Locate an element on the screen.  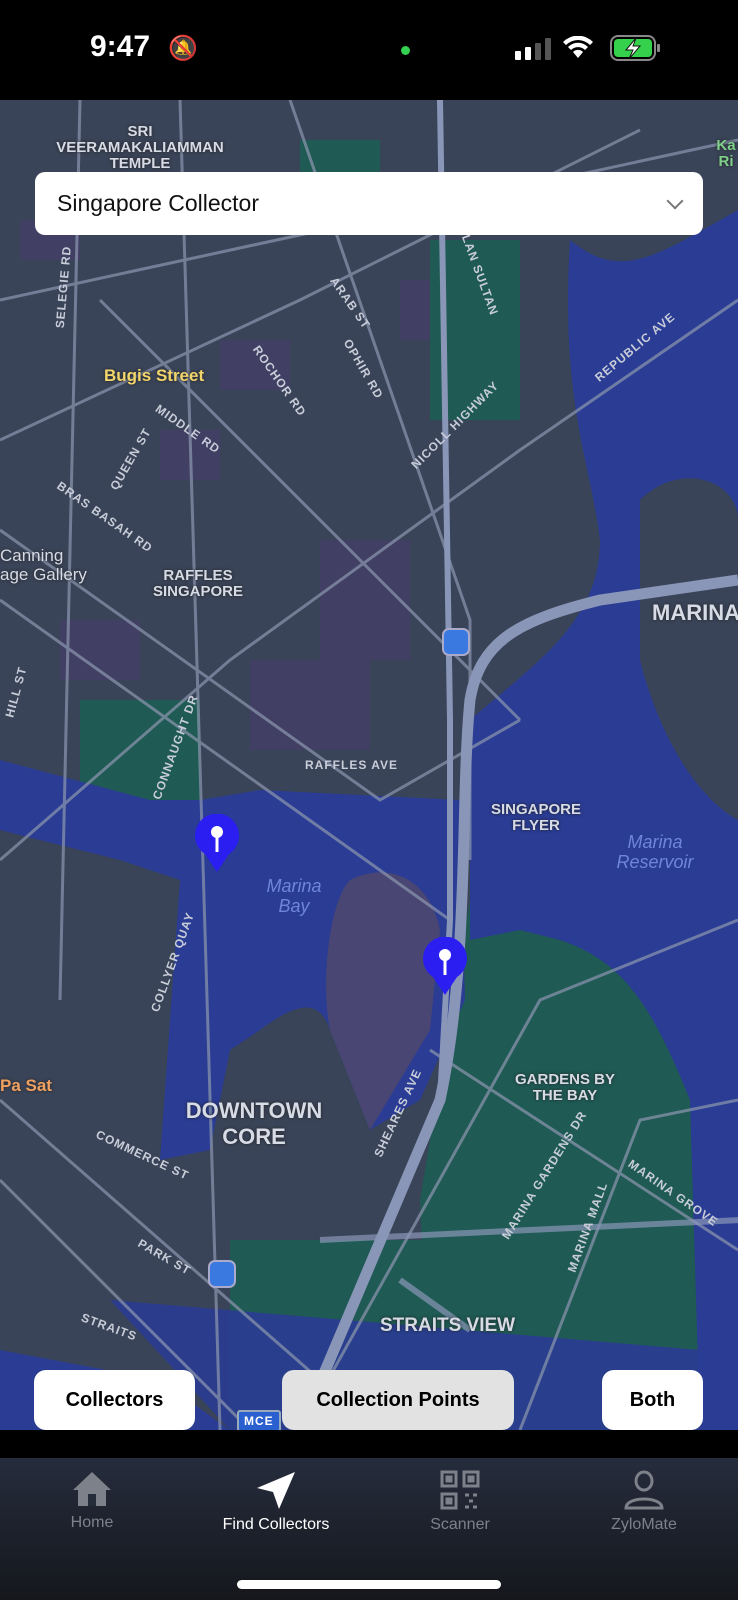
poi-label: RAFFLES SINGAPORE is located at coordinates (198, 584).